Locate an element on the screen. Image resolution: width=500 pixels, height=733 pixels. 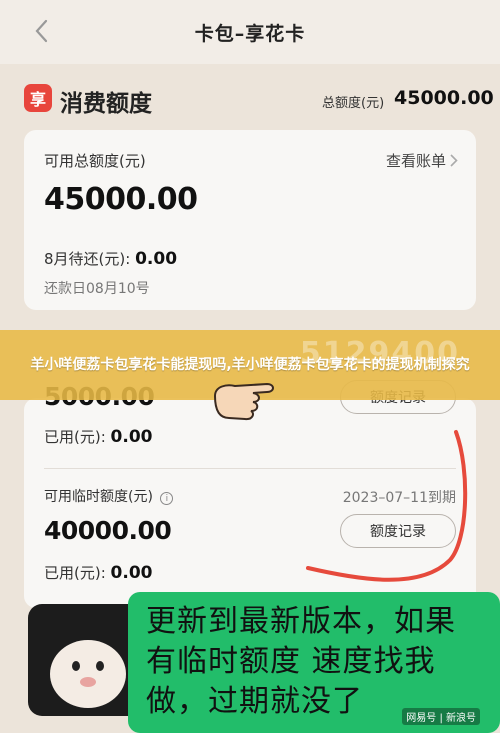
chevron-right-icon is located at coordinates (454, 160).